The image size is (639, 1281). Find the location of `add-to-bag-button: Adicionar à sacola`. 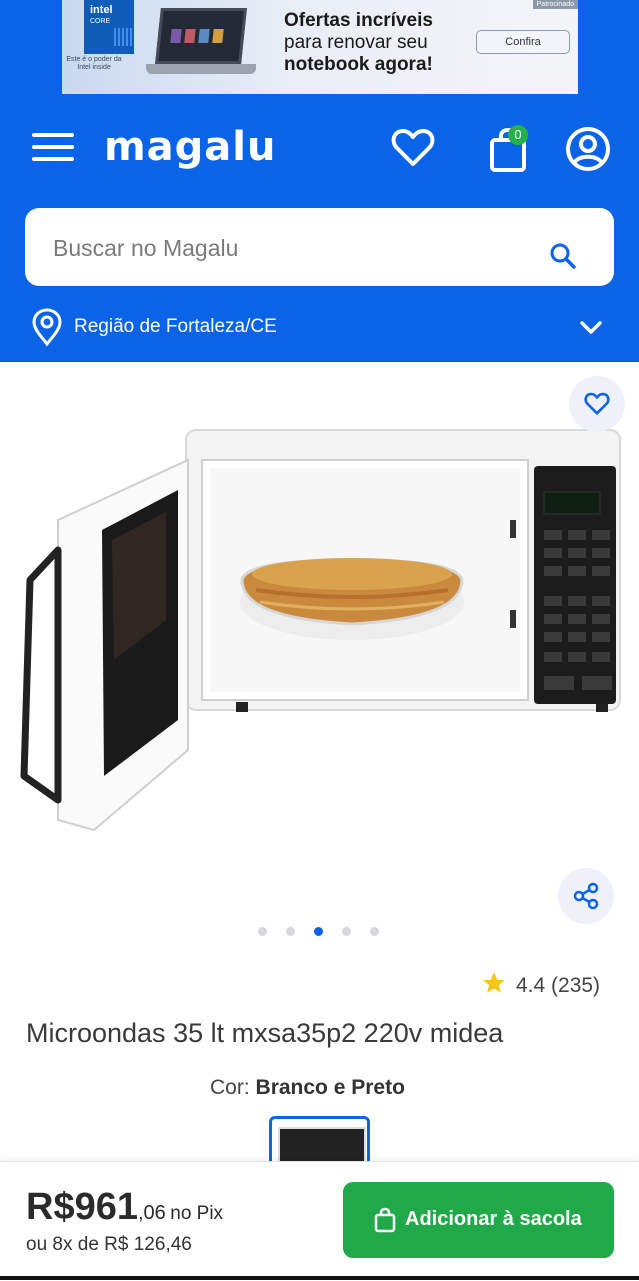

add-to-bag-button: Adicionar à sacola is located at coordinates (478, 1220).